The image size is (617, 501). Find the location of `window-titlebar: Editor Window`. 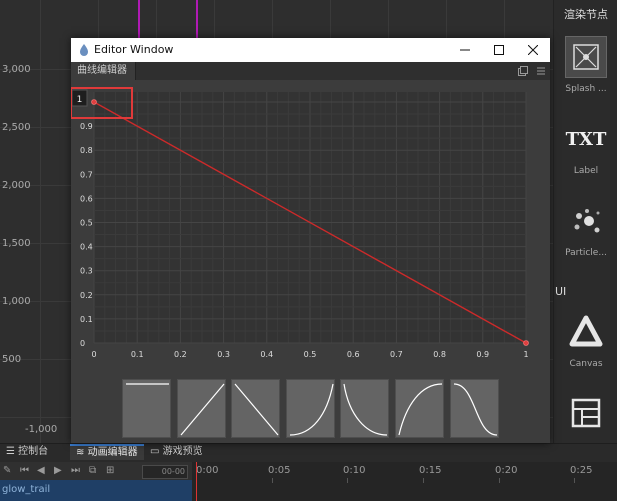

window-titlebar: Editor Window is located at coordinates (310, 50).